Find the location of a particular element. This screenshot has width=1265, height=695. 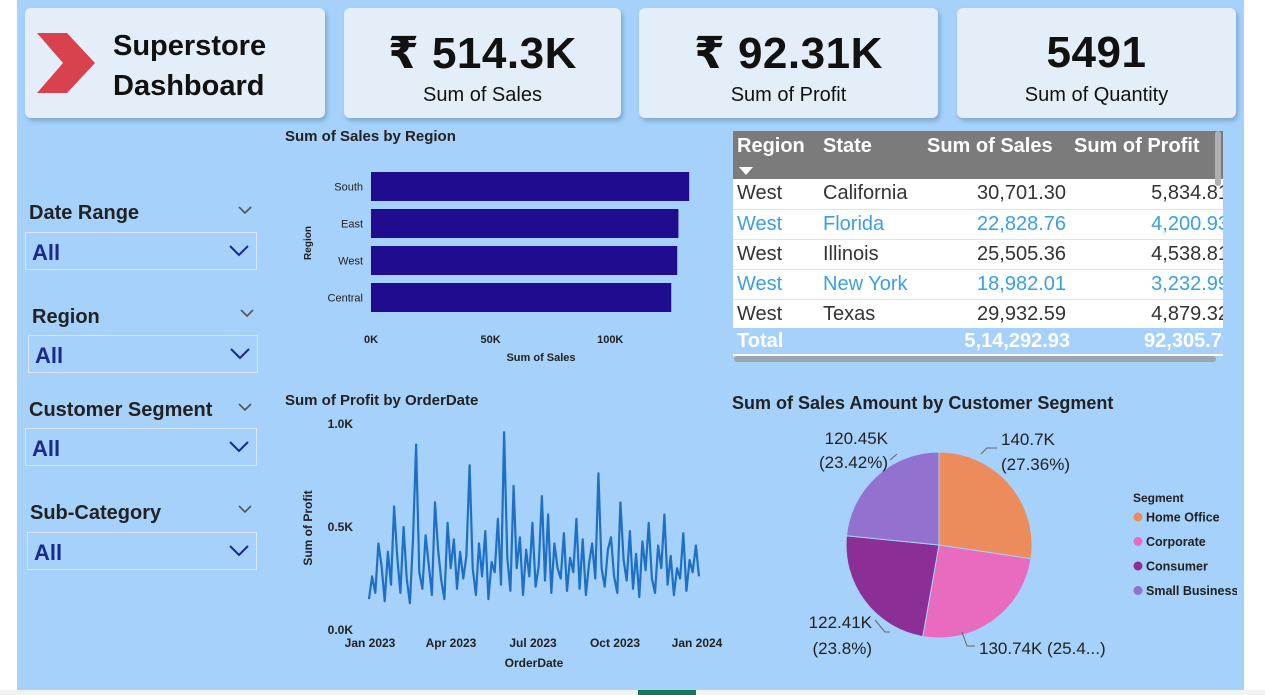

cell-state: Texas is located at coordinates (871, 314).